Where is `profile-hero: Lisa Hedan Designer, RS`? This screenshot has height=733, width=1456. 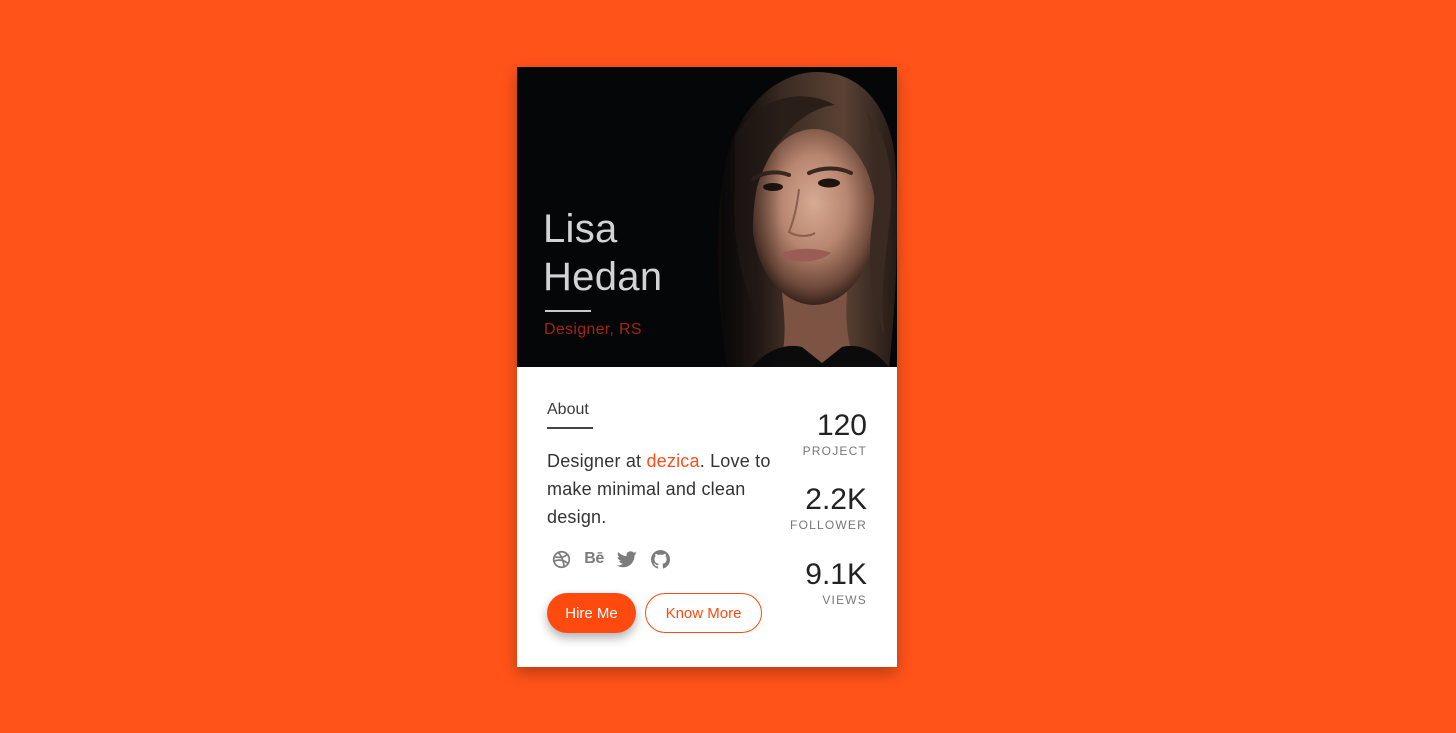 profile-hero: Lisa Hedan Designer, RS is located at coordinates (707, 217).